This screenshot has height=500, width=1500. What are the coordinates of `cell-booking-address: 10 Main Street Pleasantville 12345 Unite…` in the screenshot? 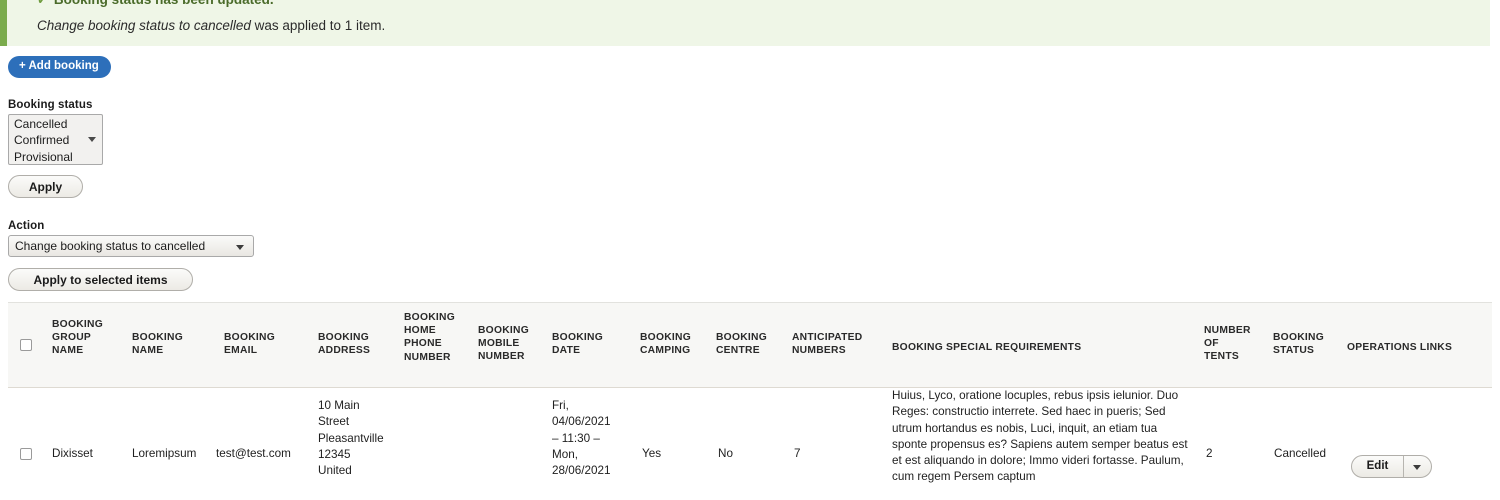 It's located at (351, 438).